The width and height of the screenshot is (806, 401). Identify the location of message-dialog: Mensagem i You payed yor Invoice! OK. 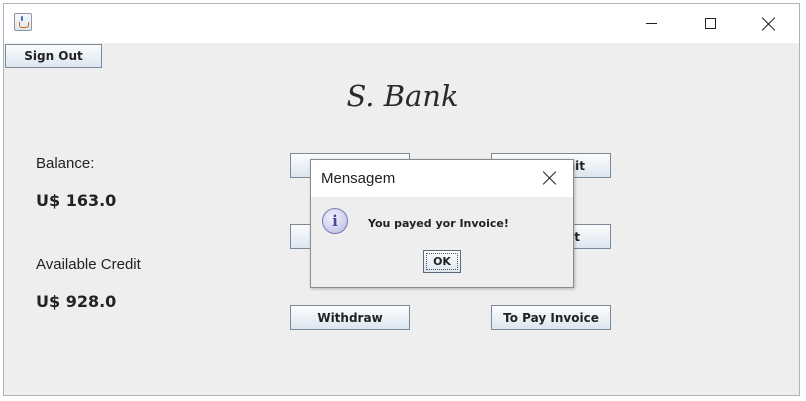
(442, 223).